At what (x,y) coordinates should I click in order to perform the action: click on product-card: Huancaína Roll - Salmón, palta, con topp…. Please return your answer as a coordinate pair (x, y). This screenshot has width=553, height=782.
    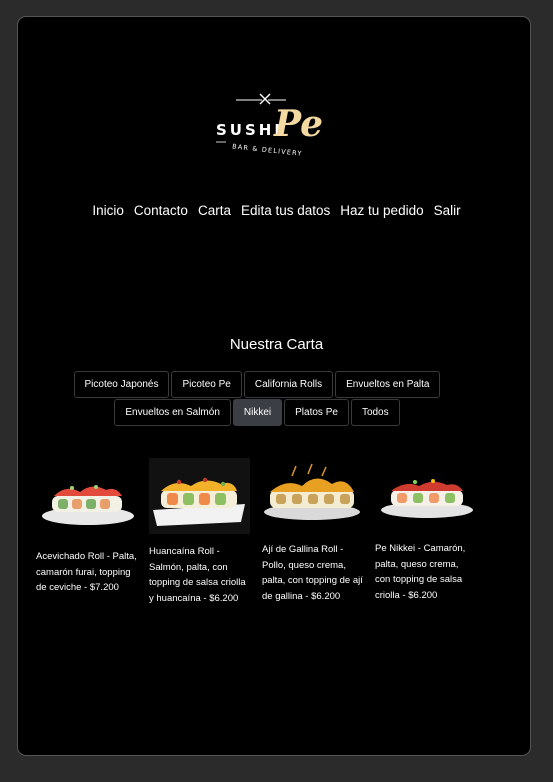
    Looking at the image, I should click on (199, 523).